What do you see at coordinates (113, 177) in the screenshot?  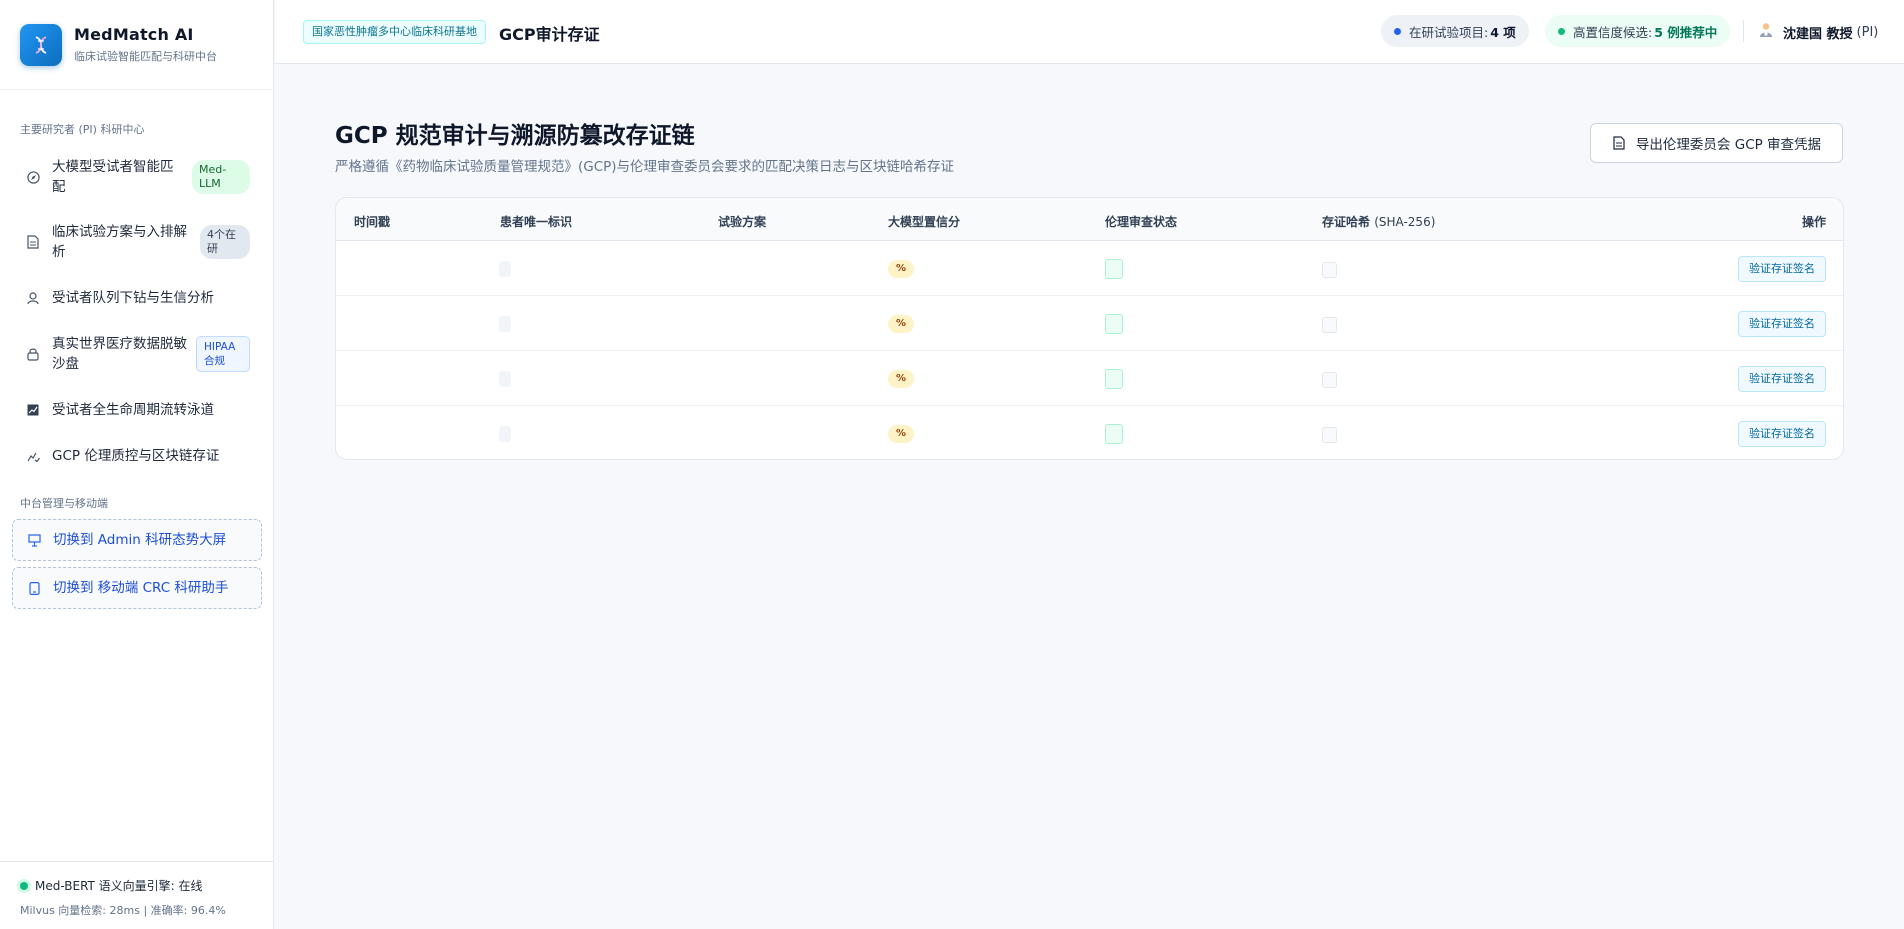 I see `sidebar-item-label: 大模型受试者智能匹配` at bounding box center [113, 177].